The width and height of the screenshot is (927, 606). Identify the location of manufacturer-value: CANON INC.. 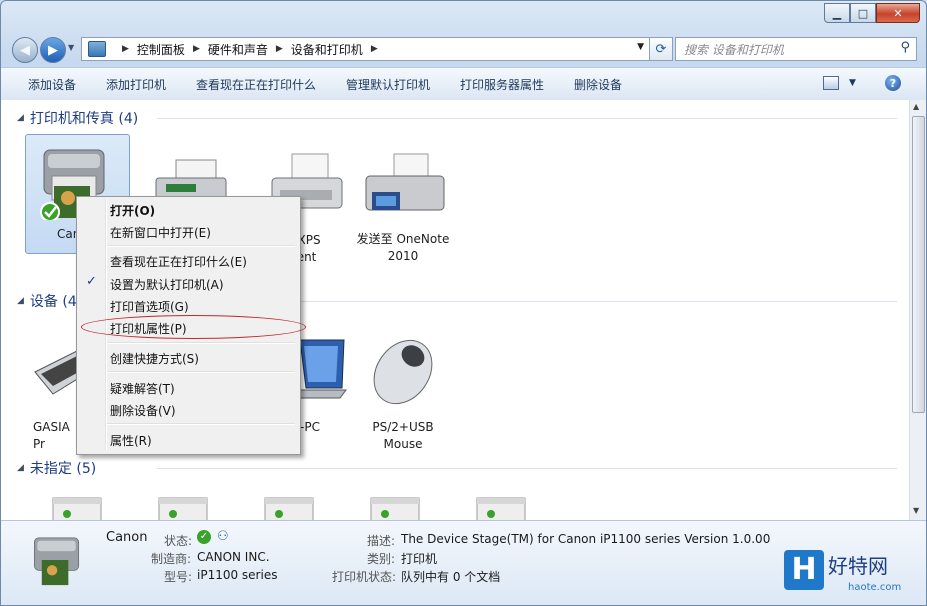
(233, 557).